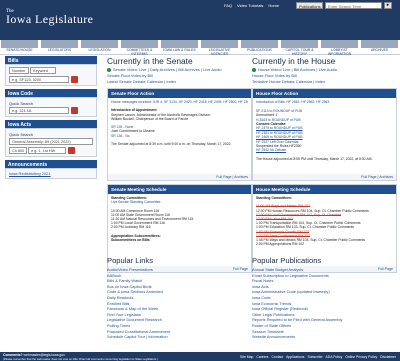  I want to click on footer-link: Site Map, so click(246, 357).